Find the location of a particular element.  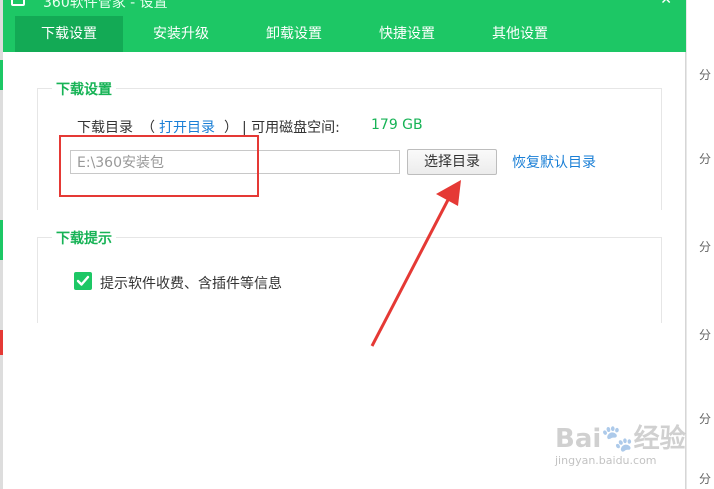

watermark-sub: jingyan.baidu.com is located at coordinates (606, 460).